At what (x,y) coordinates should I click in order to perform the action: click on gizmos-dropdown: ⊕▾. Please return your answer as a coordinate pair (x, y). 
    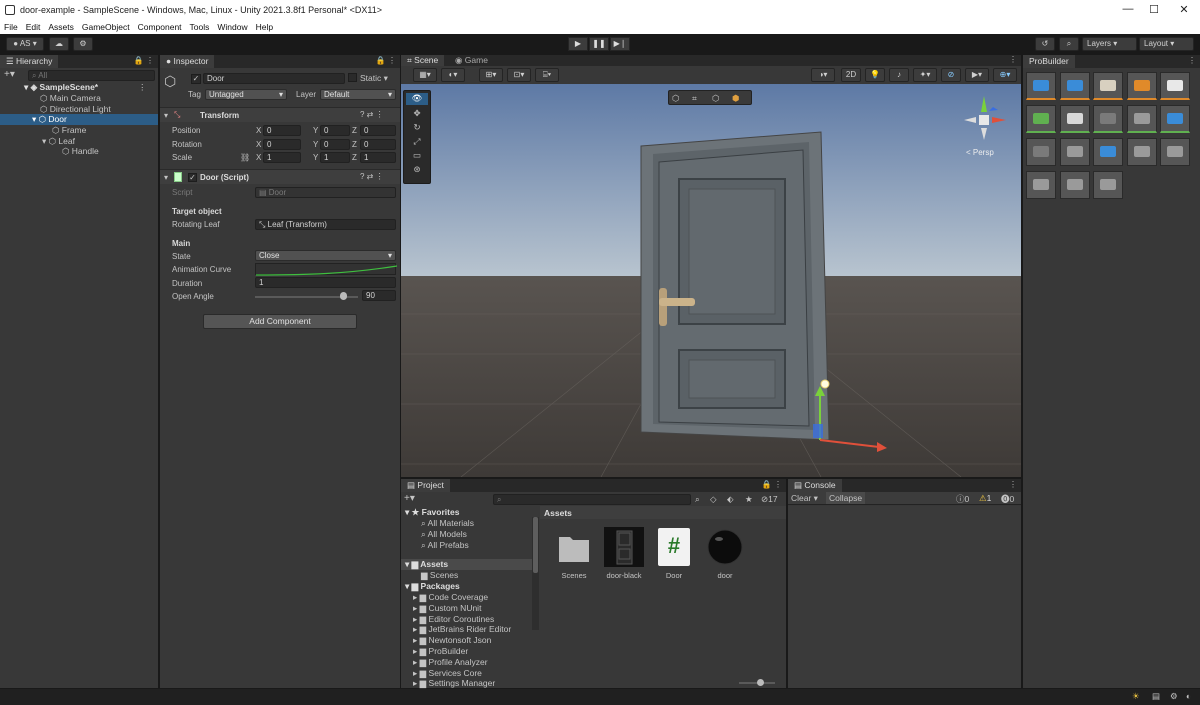
    Looking at the image, I should click on (1005, 75).